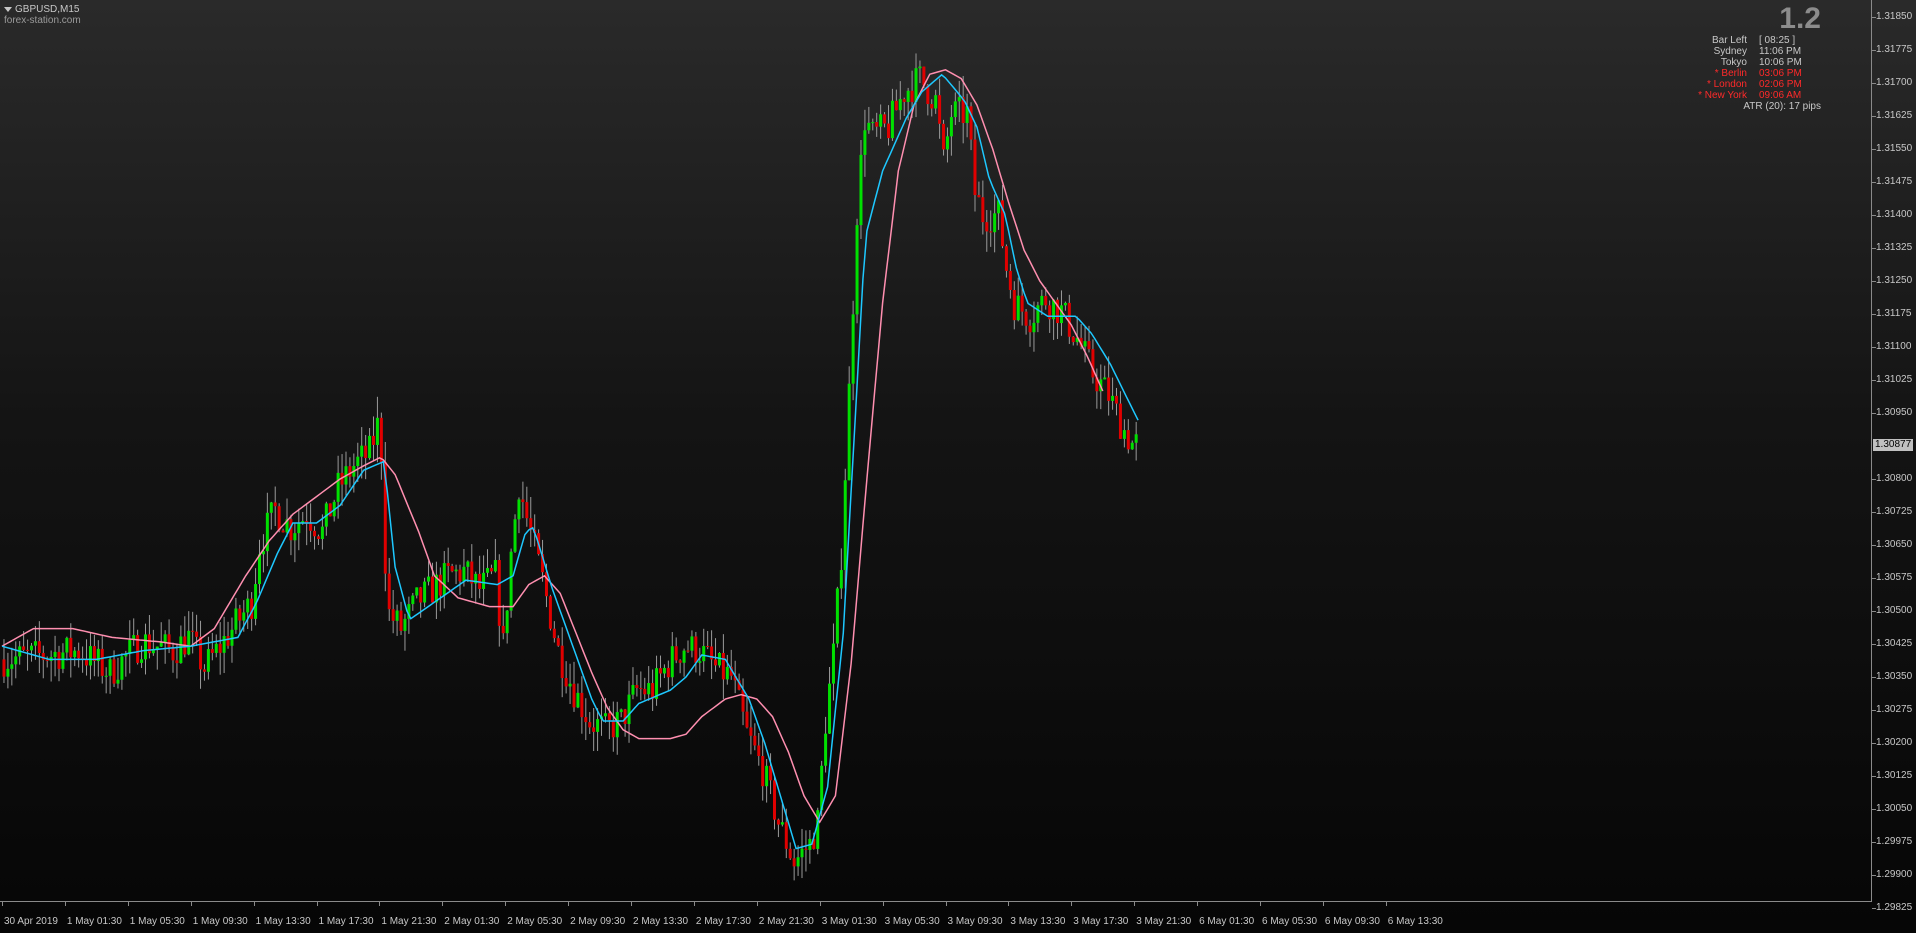 Image resolution: width=1916 pixels, height=933 pixels. What do you see at coordinates (1711, 95) in the screenshot?
I see `info-row-new-york: * New York 09:06 AM` at bounding box center [1711, 95].